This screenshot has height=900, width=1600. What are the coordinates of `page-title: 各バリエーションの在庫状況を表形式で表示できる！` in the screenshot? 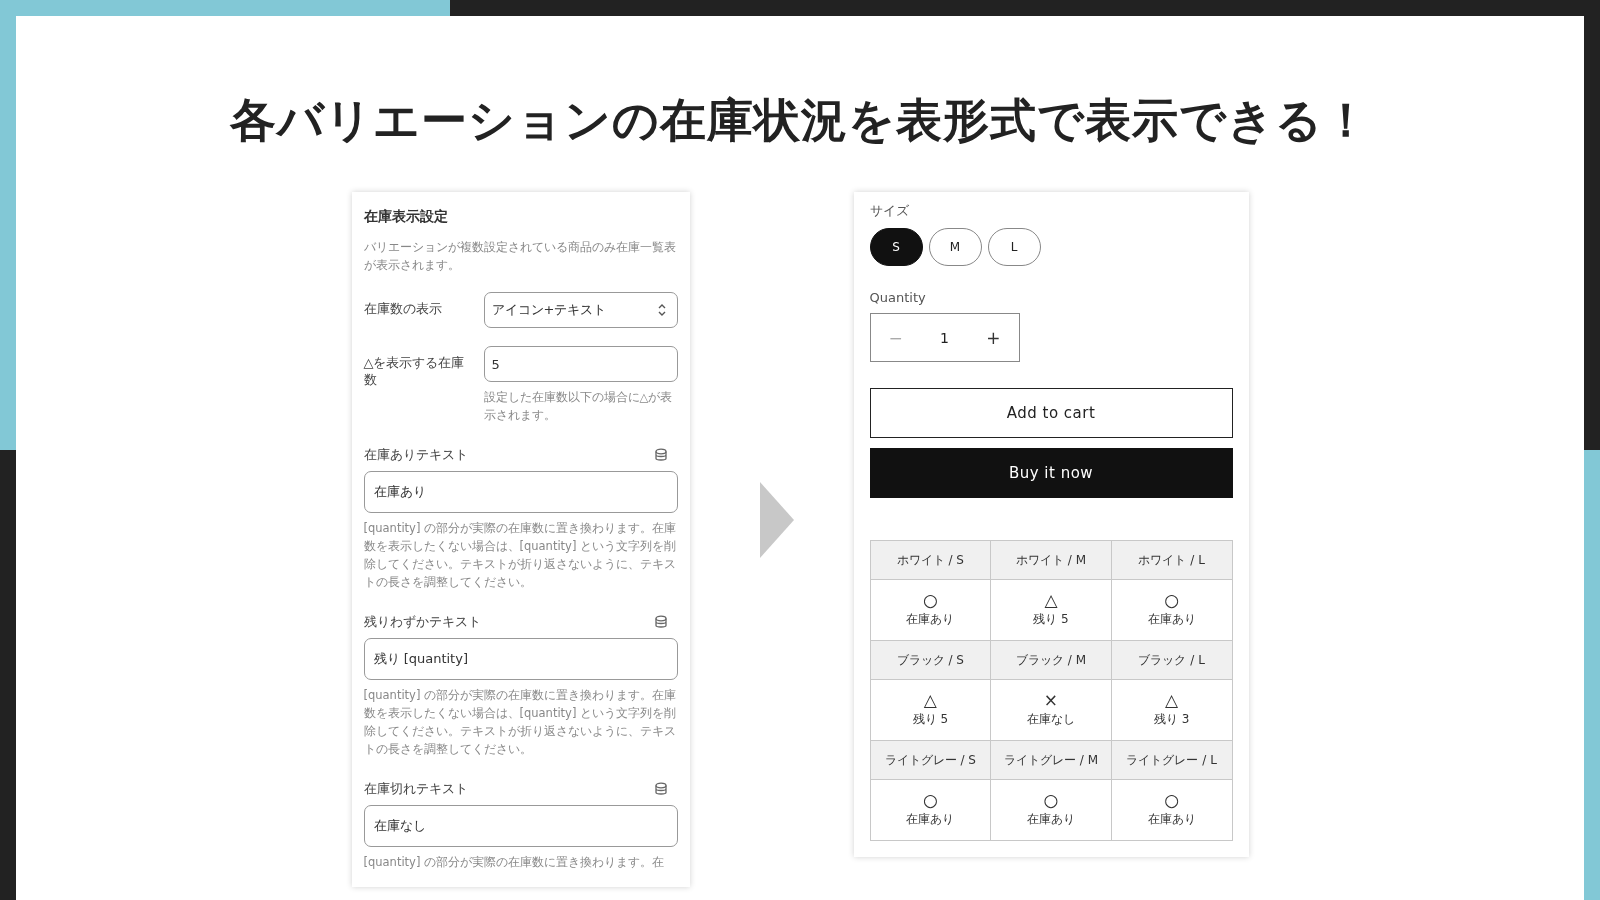 It's located at (800, 120).